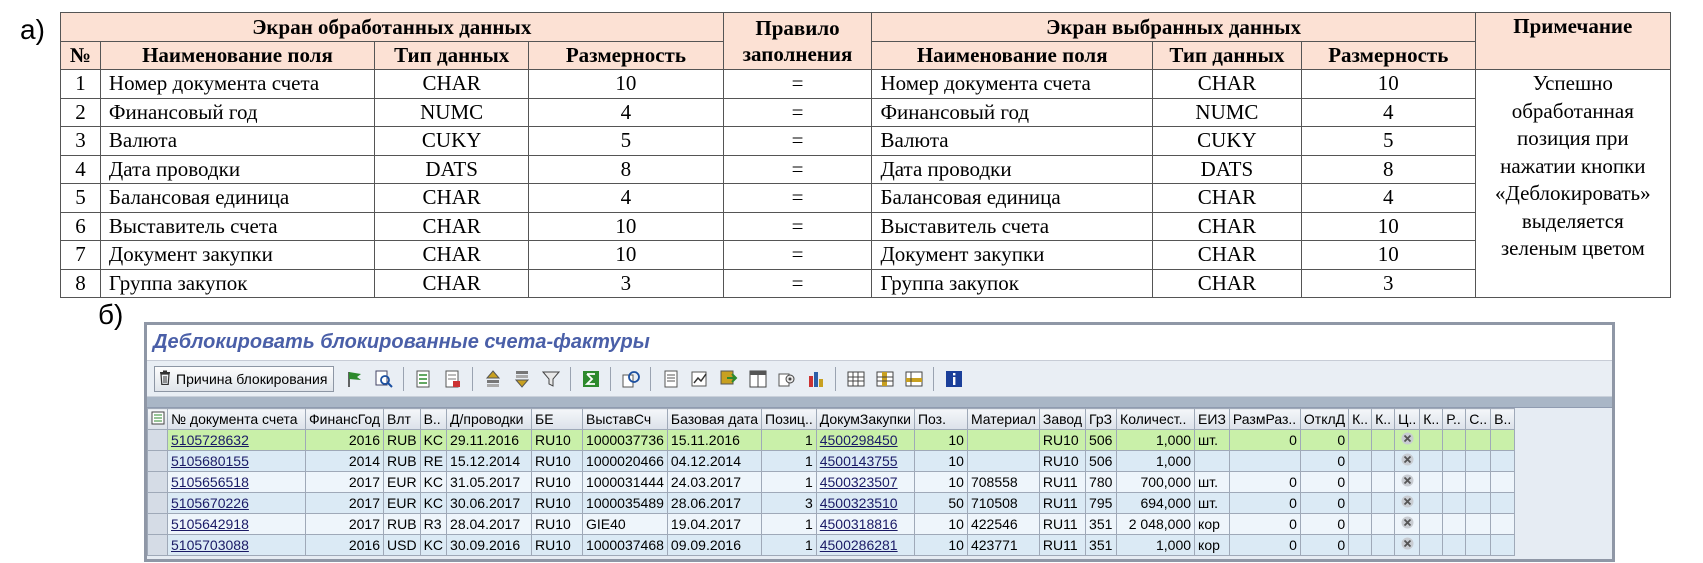  What do you see at coordinates (699, 378) in the screenshot?
I see `chart-icon` at bounding box center [699, 378].